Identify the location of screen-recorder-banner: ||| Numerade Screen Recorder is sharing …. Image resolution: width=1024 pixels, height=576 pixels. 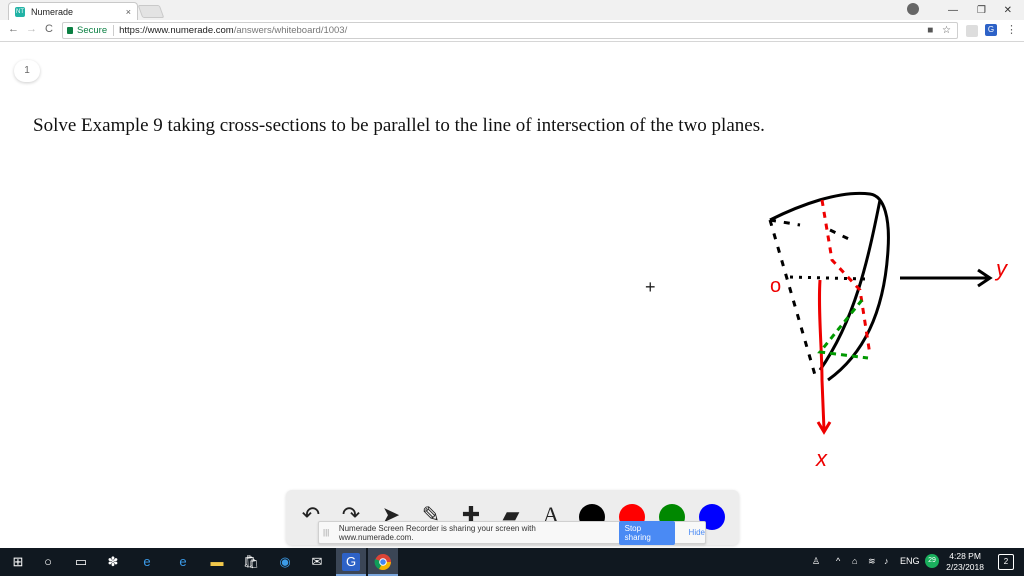
(512, 532).